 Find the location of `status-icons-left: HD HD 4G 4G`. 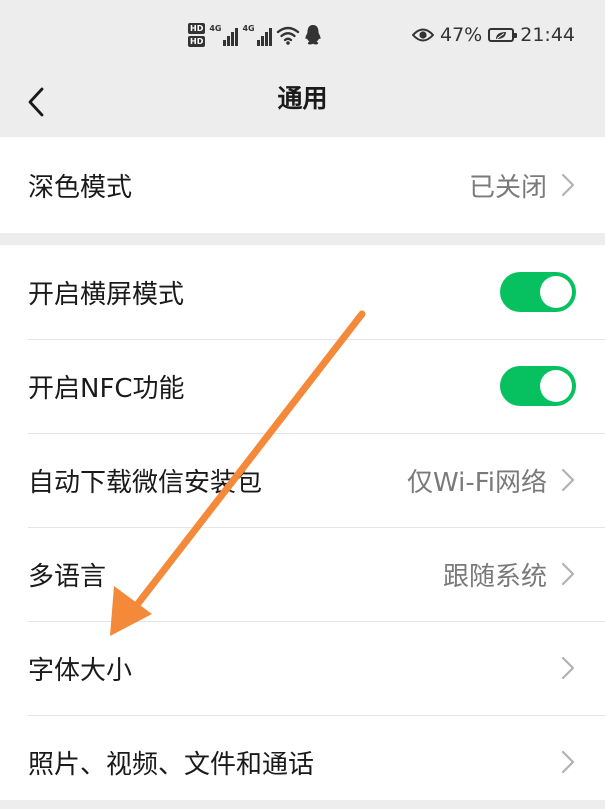

status-icons-left: HD HD 4G 4G is located at coordinates (255, 35).